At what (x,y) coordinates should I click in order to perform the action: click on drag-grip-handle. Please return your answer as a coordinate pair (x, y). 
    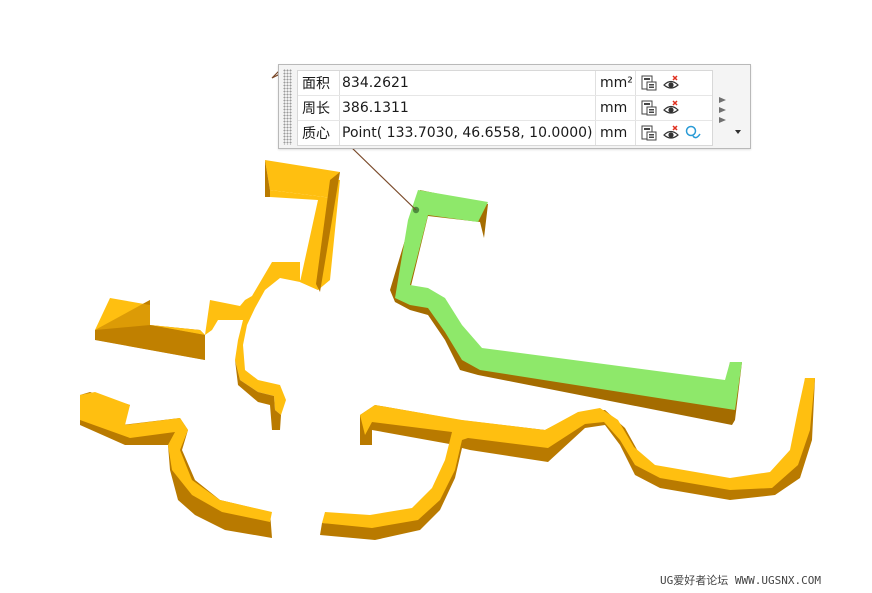
    Looking at the image, I should click on (287, 107).